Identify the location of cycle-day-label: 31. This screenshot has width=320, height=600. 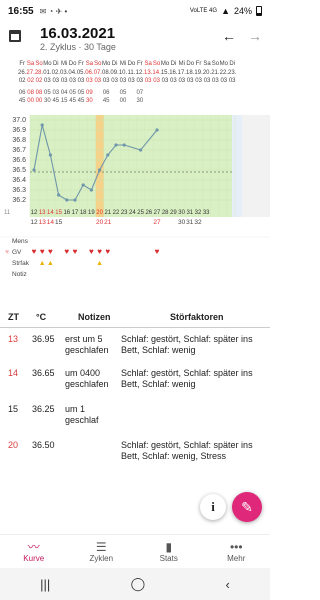
(189, 213).